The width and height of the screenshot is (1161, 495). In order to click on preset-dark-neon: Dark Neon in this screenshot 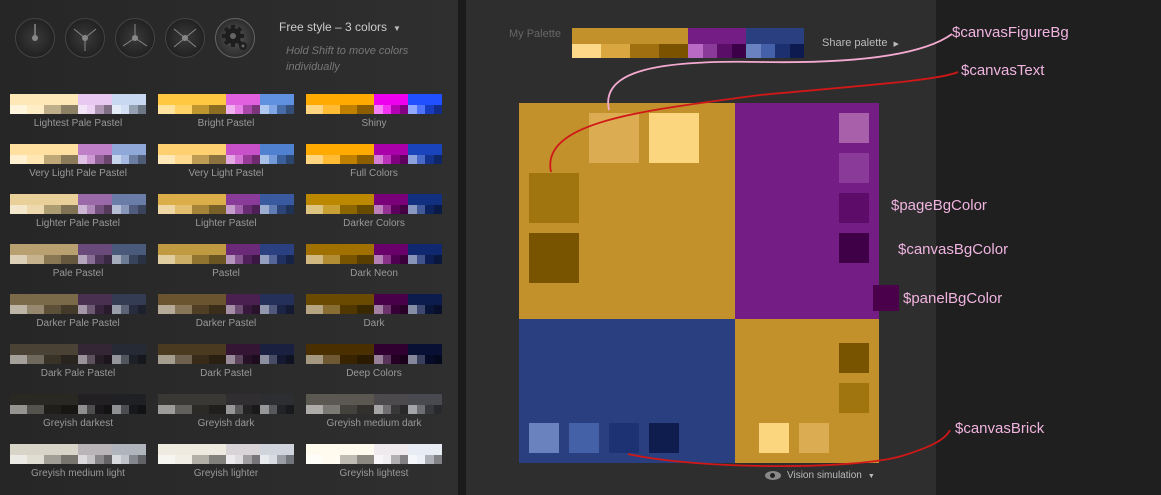, I will do `click(374, 261)`.